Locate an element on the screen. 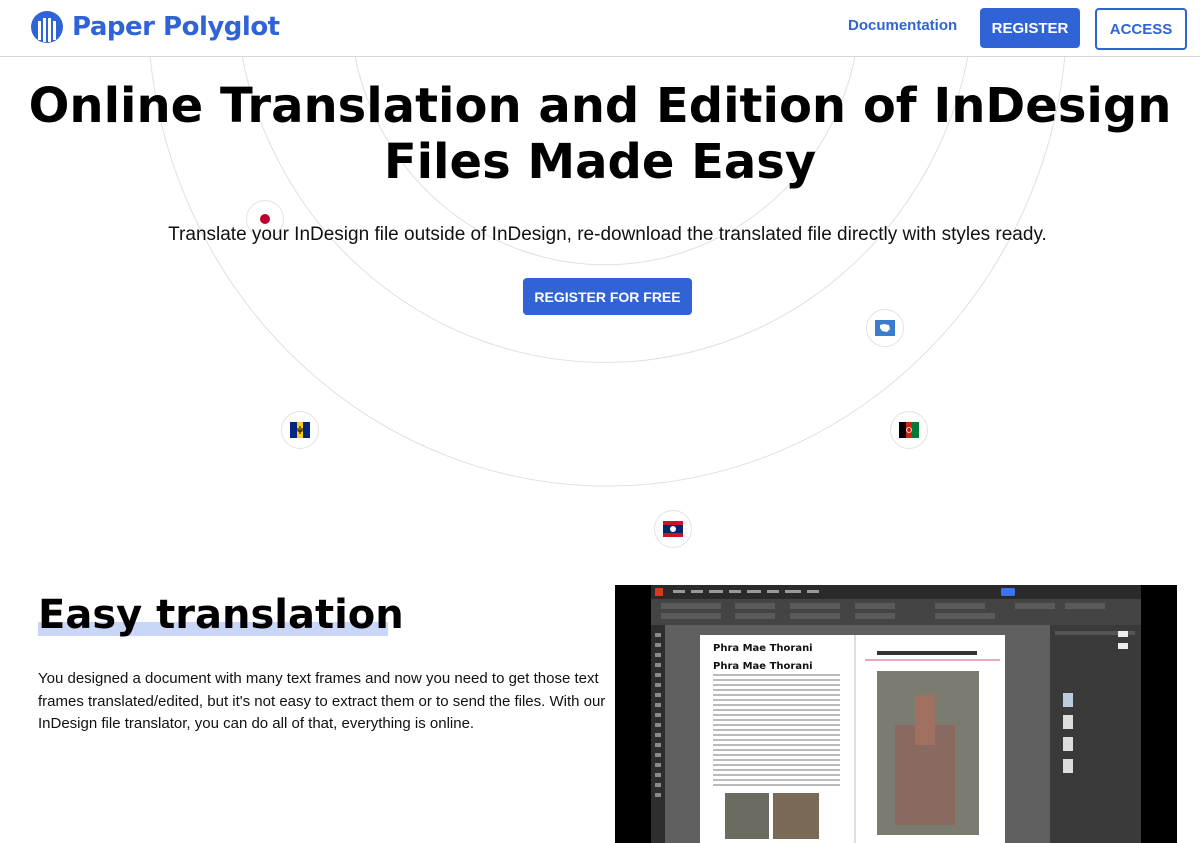 The height and width of the screenshot is (843, 1200). brand-name: Paper Polyglot is located at coordinates (176, 27).